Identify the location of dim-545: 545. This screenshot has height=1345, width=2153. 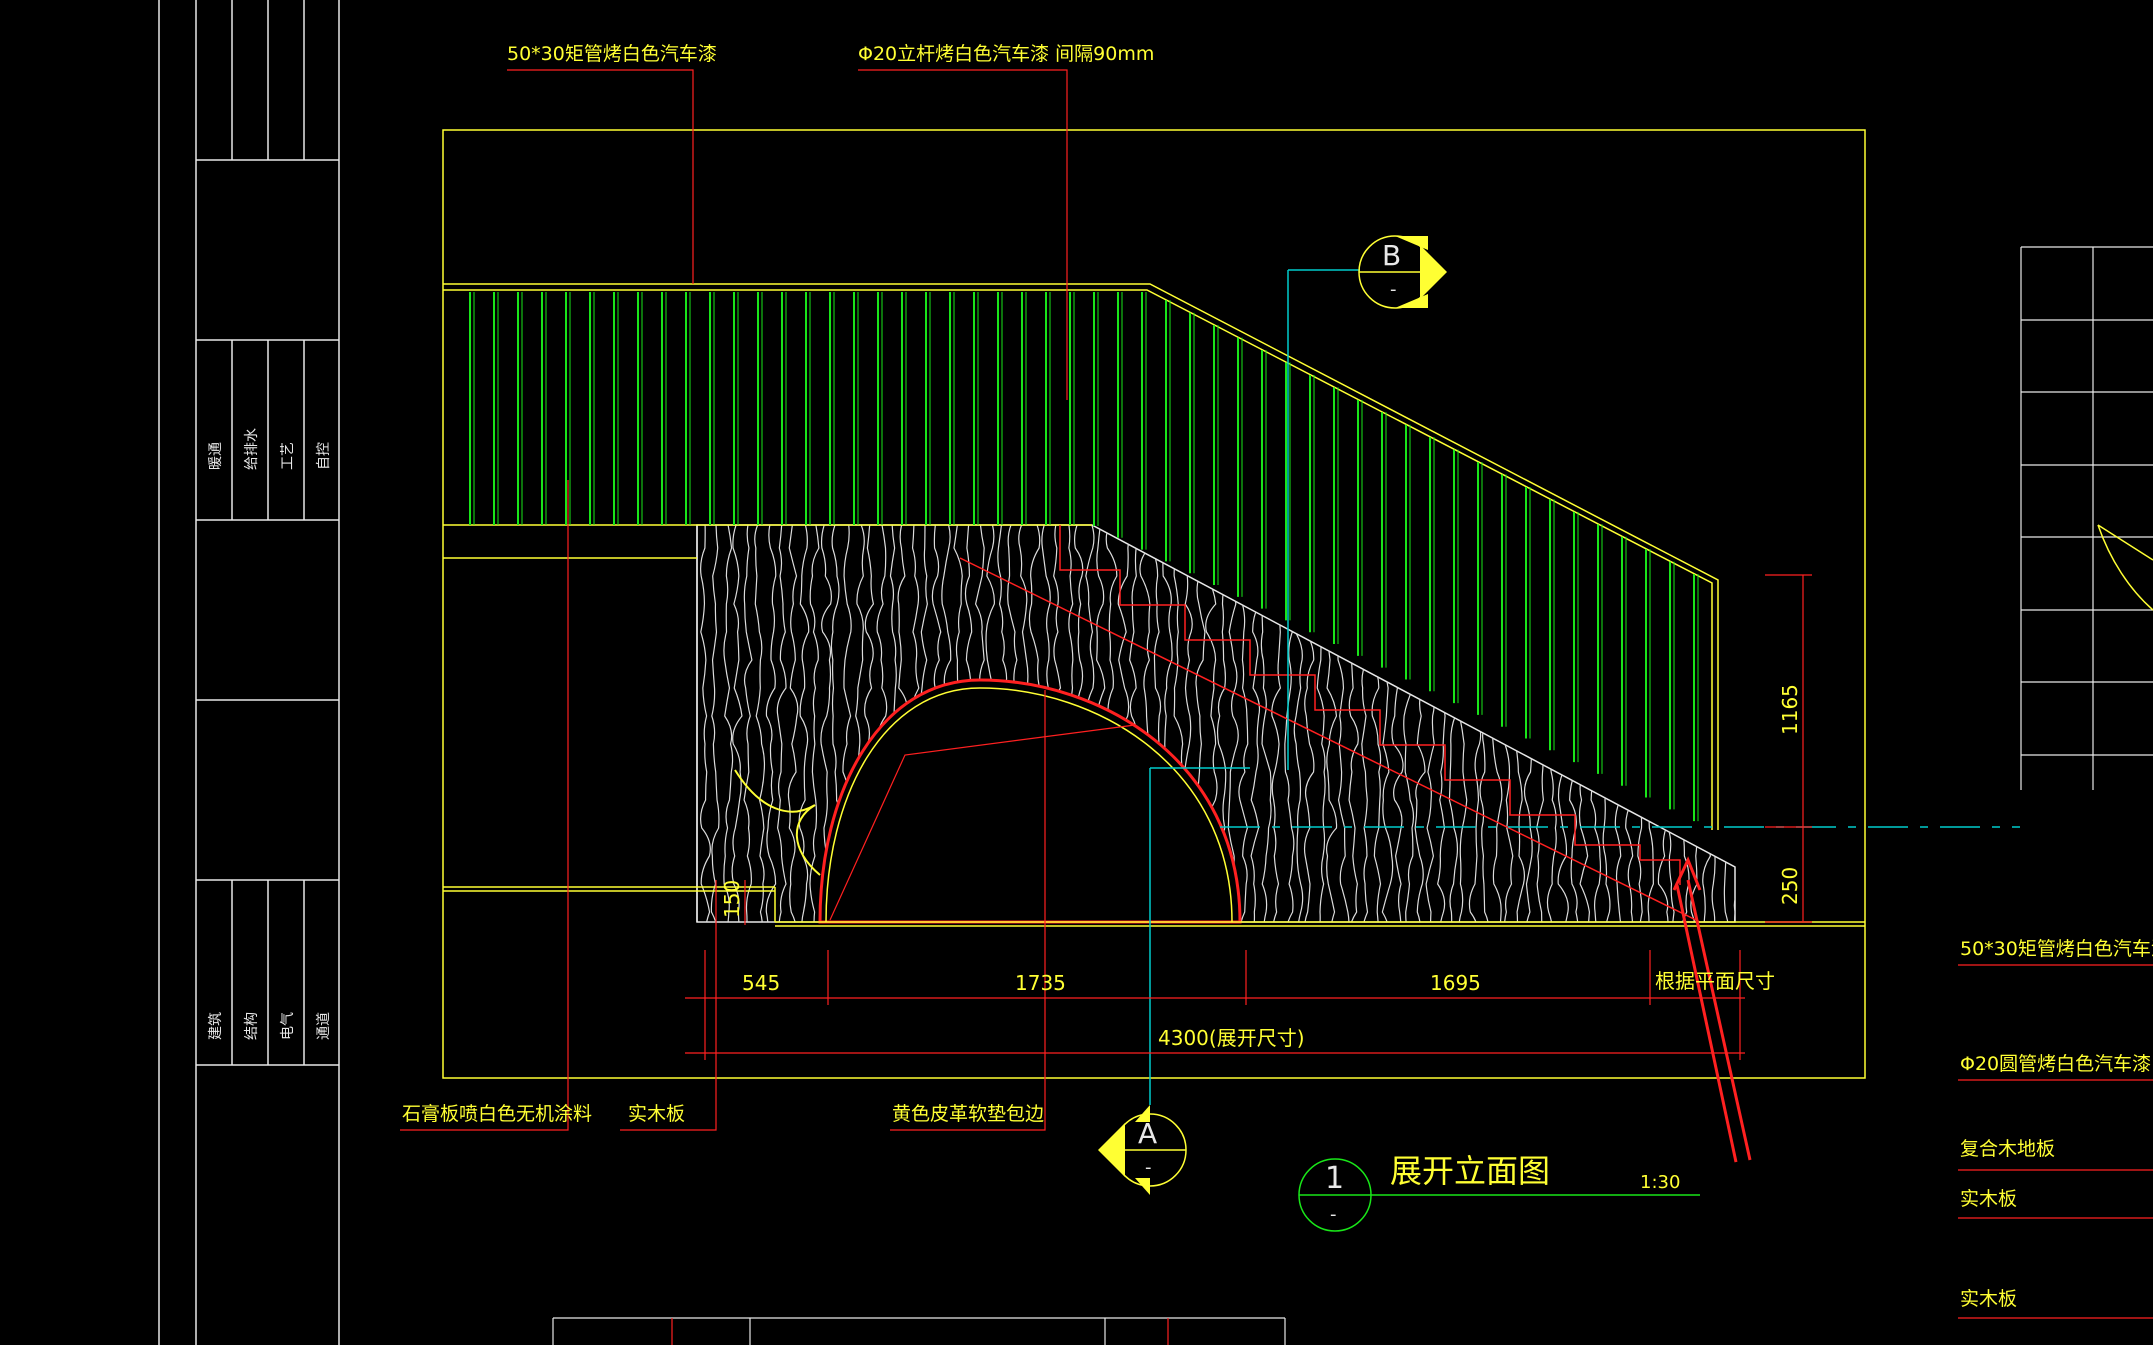
(761, 983).